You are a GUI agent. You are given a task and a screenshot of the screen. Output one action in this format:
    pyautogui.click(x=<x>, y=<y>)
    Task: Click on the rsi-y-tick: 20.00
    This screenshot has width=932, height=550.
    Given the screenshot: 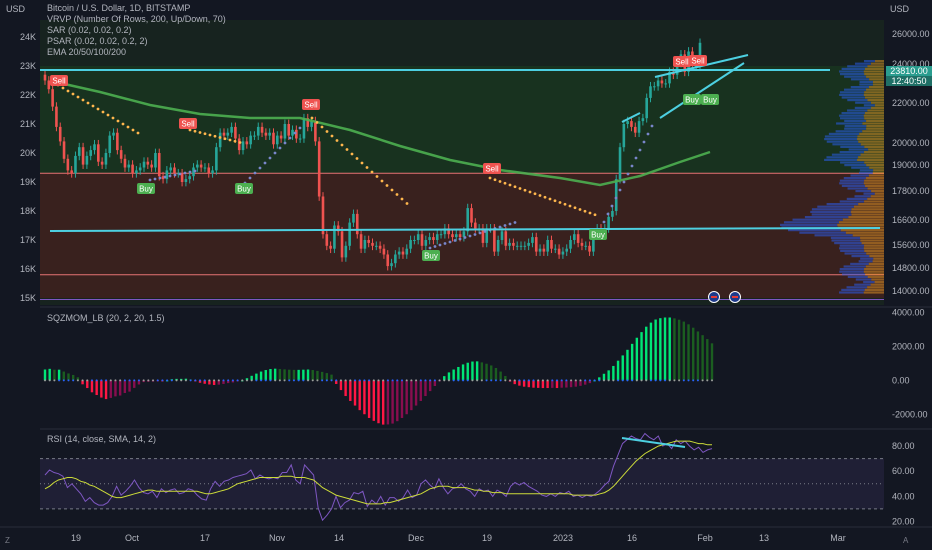 What is the action you would take?
    pyautogui.click(x=903, y=521)
    